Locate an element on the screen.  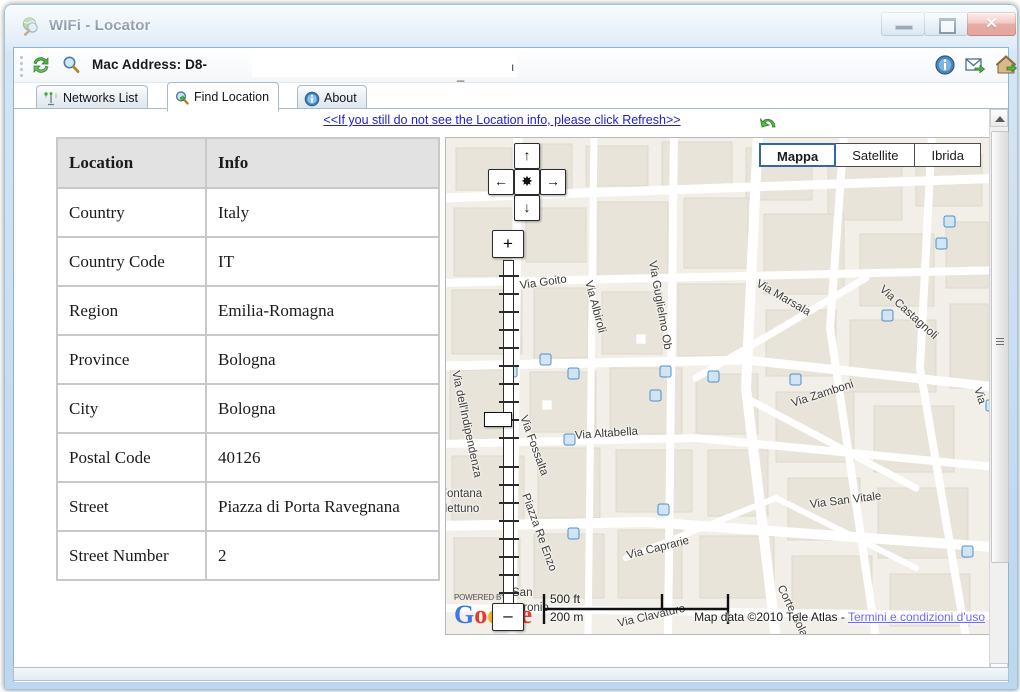
table-header-row: Location Info is located at coordinates (248, 163).